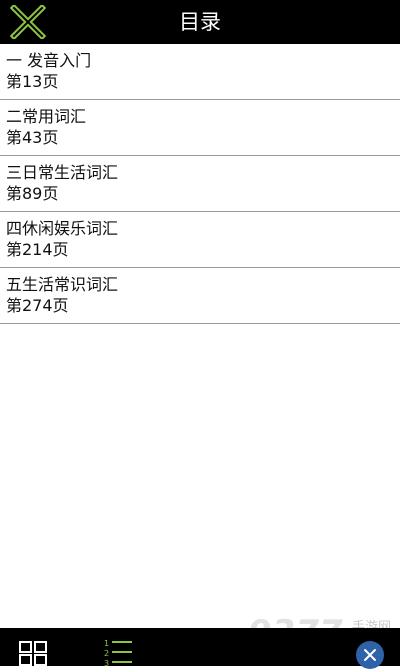 Image resolution: width=400 pixels, height=670 pixels. Describe the element at coordinates (62, 284) in the screenshot. I see `toc-item-title: 五生活常识词汇` at that location.